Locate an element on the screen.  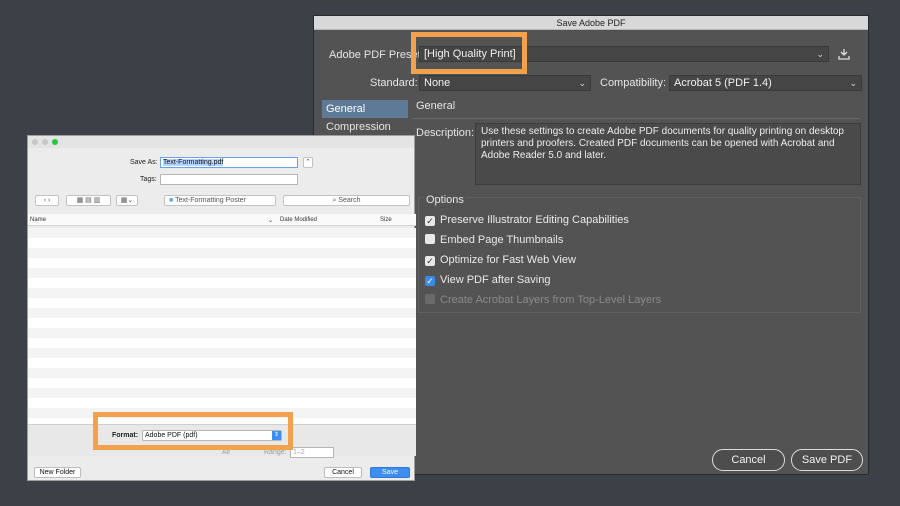
save-button: Save is located at coordinates (390, 472).